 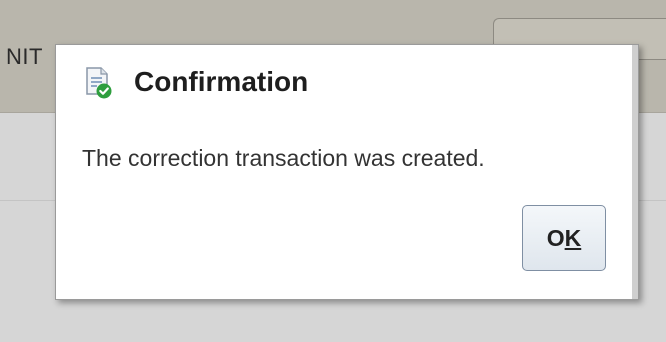 I want to click on dialog-title: Confirmation, so click(x=221, y=81).